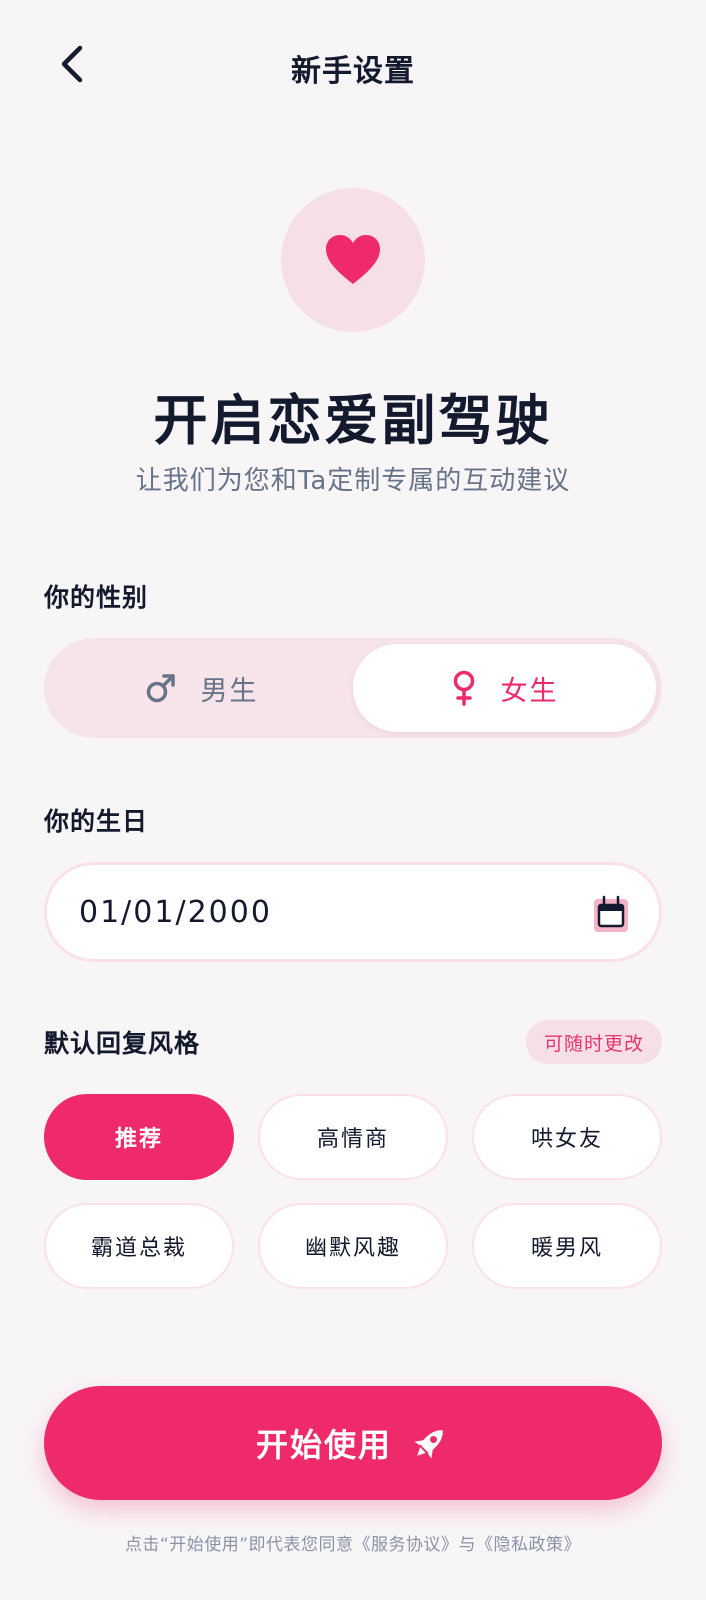  I want to click on heart-badge, so click(353, 260).